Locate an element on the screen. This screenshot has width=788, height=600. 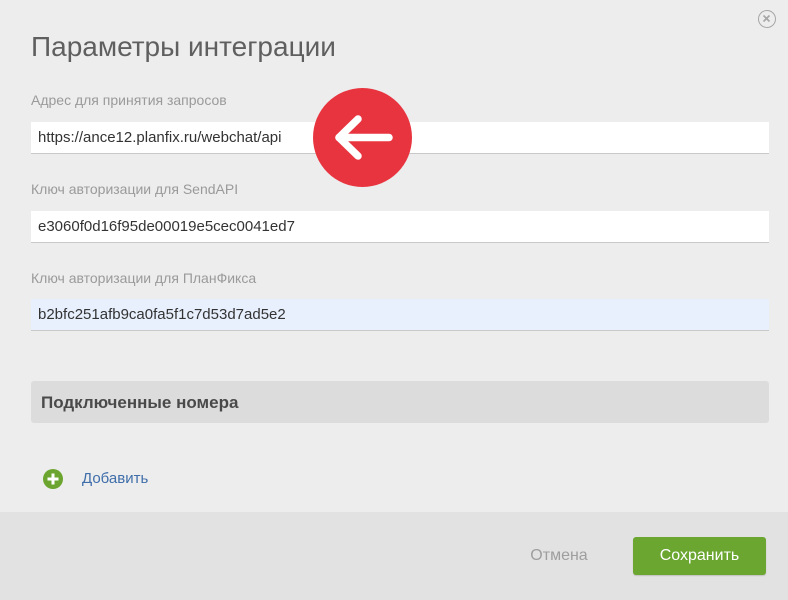
dialog-title: Параметры интеграции is located at coordinates (183, 46).